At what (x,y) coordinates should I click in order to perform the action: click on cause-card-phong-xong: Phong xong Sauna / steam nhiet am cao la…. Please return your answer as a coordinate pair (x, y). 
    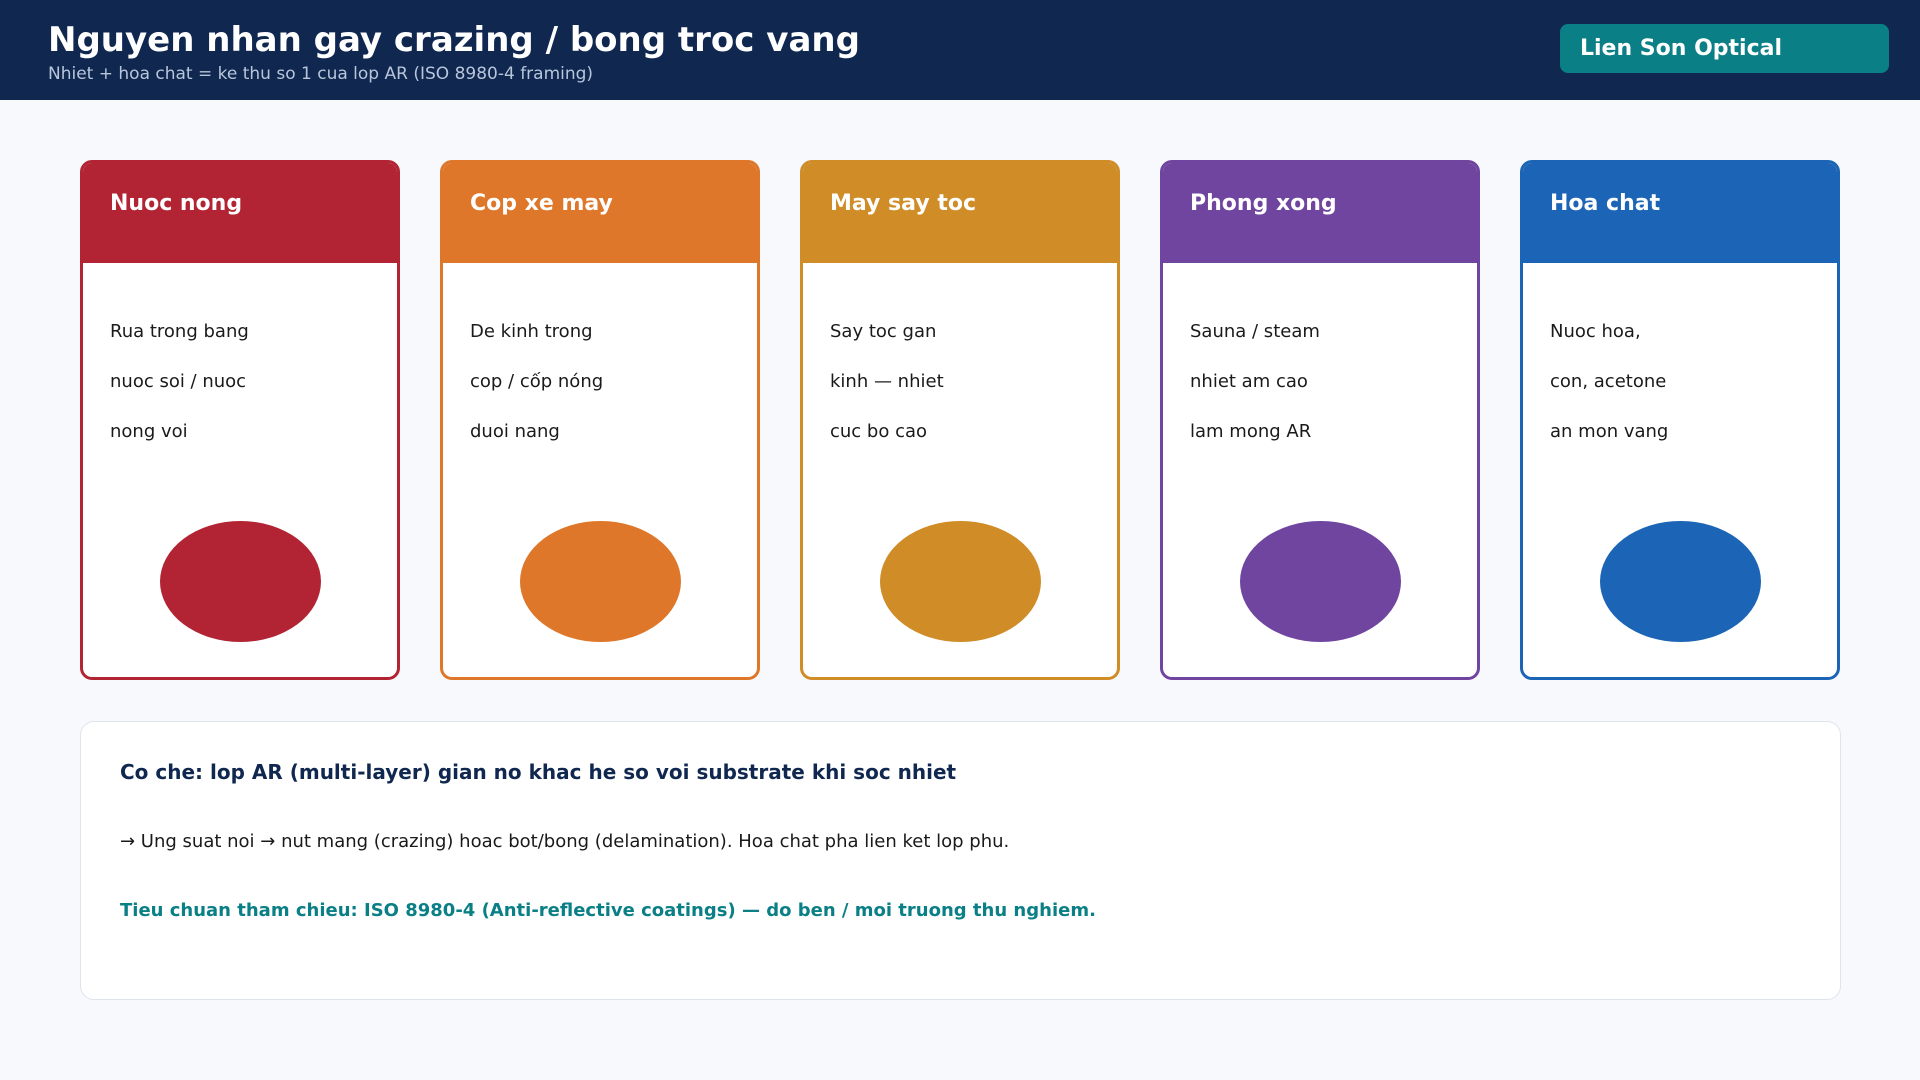
    Looking at the image, I should click on (1320, 420).